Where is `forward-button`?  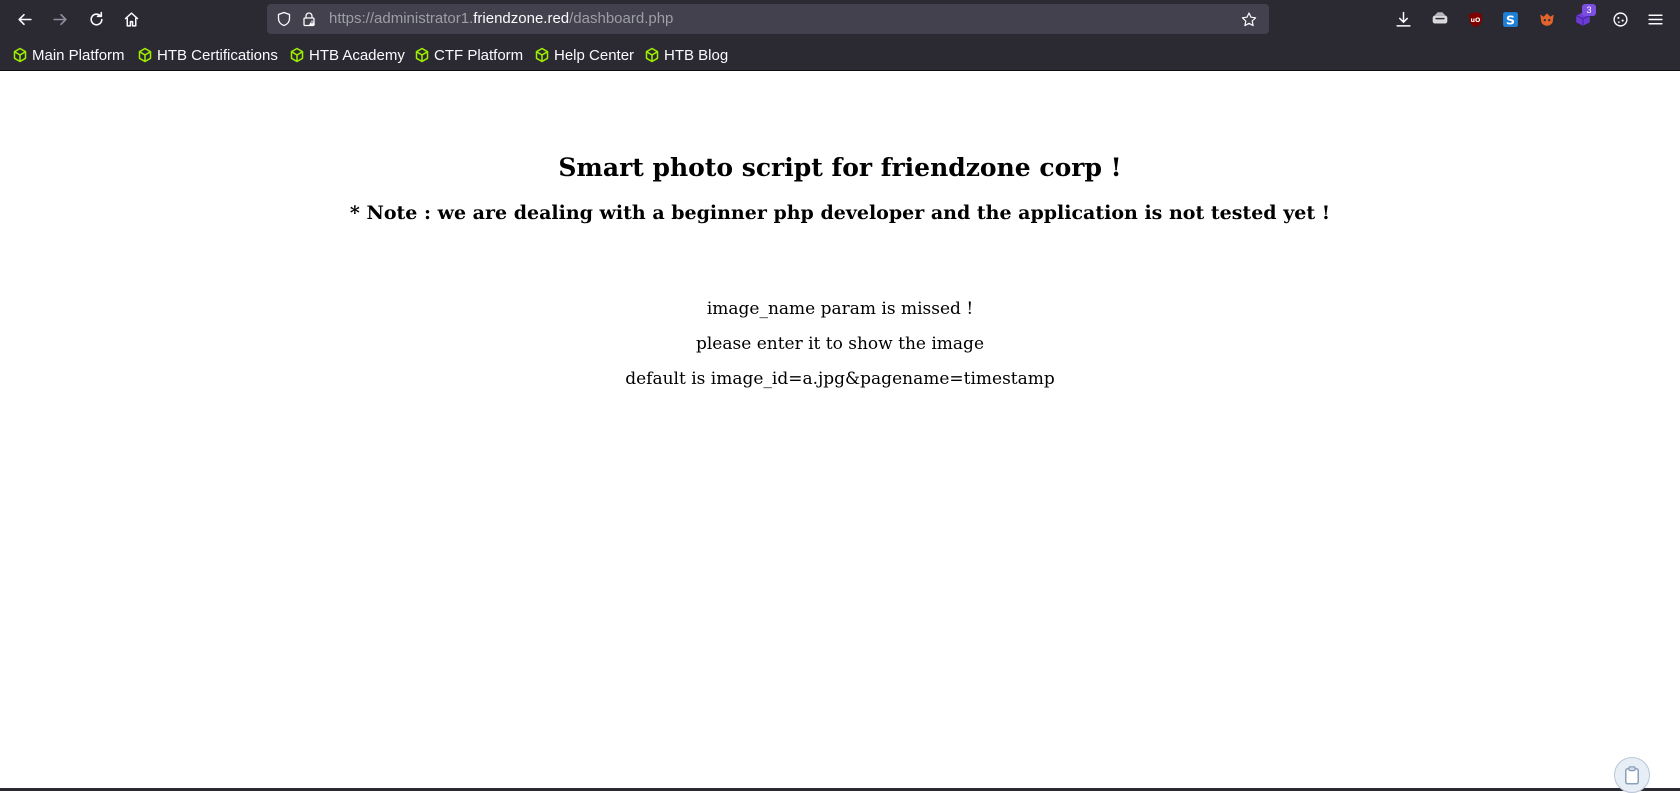 forward-button is located at coordinates (60, 19).